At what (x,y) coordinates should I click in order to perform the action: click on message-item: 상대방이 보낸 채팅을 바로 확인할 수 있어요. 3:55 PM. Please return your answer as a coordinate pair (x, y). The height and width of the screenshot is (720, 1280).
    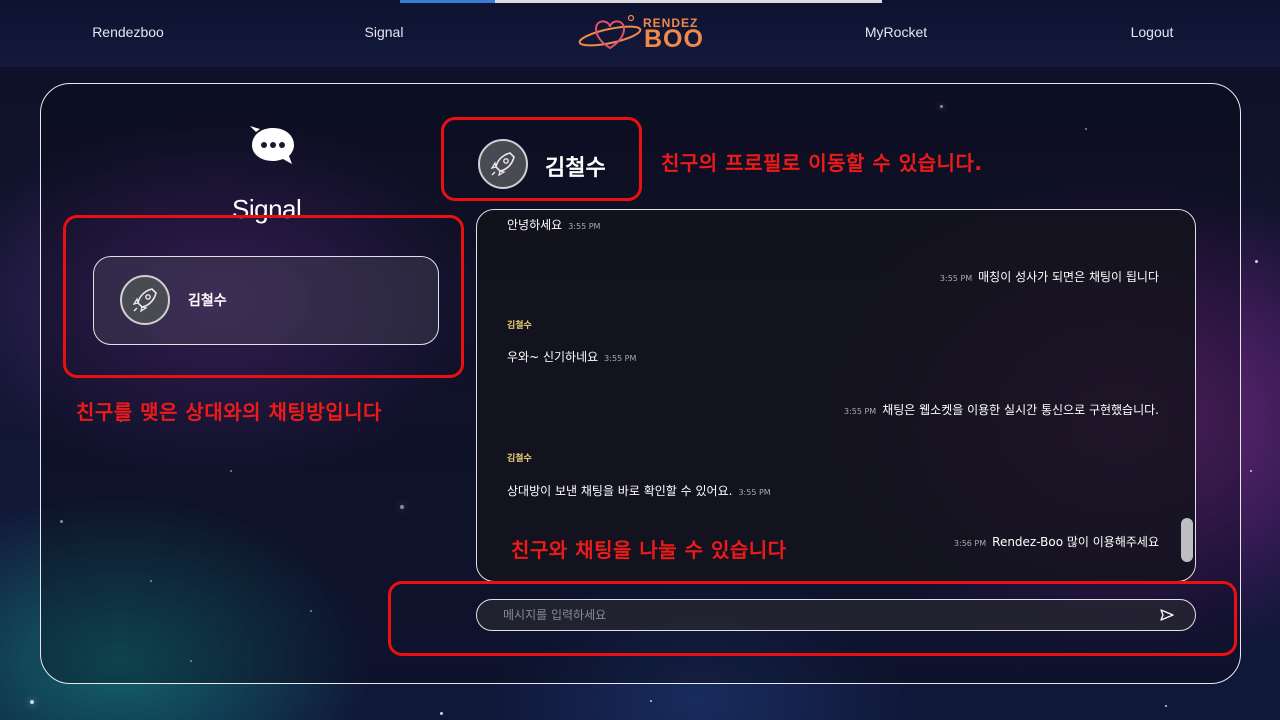
    Looking at the image, I should click on (639, 491).